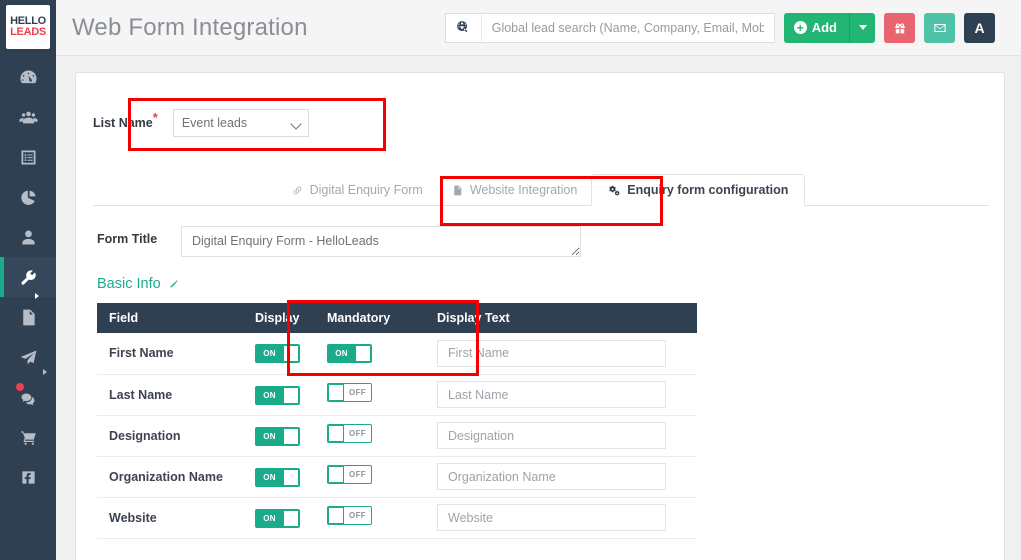  I want to click on globe-search-icon, so click(462, 27).